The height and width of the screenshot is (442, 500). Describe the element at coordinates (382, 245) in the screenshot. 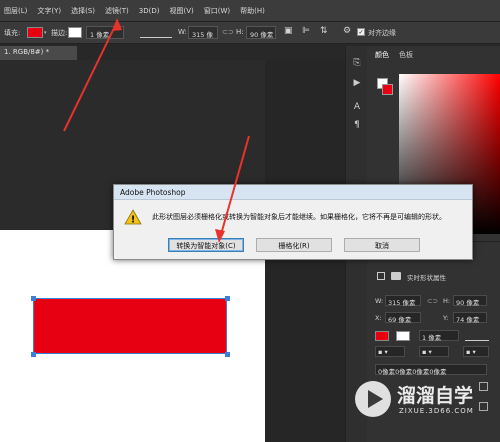

I see `cancel-button: 取消` at that location.